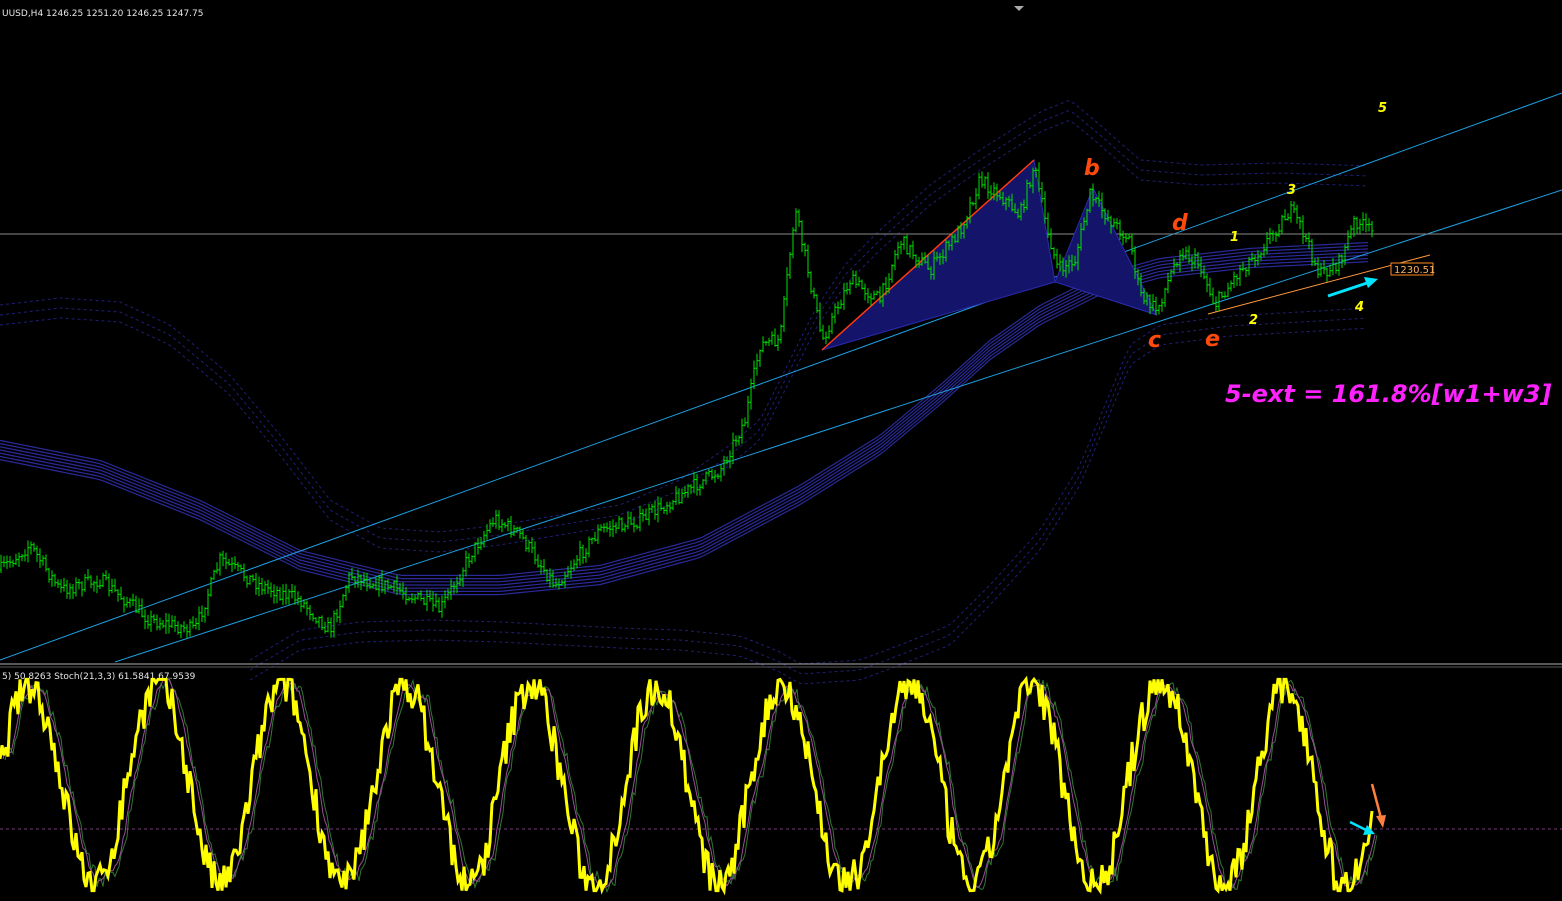  I want to click on wave-label-e: e, so click(1212, 339).